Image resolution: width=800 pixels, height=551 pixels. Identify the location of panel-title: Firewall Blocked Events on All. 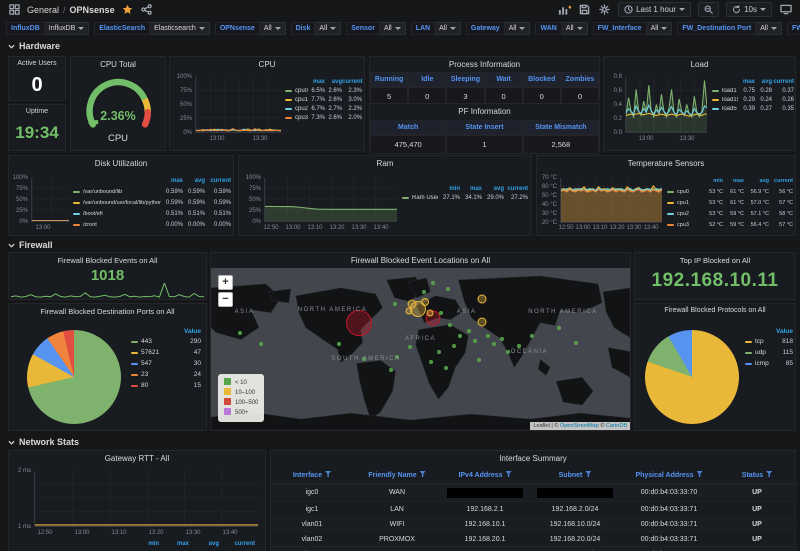
(107, 260).